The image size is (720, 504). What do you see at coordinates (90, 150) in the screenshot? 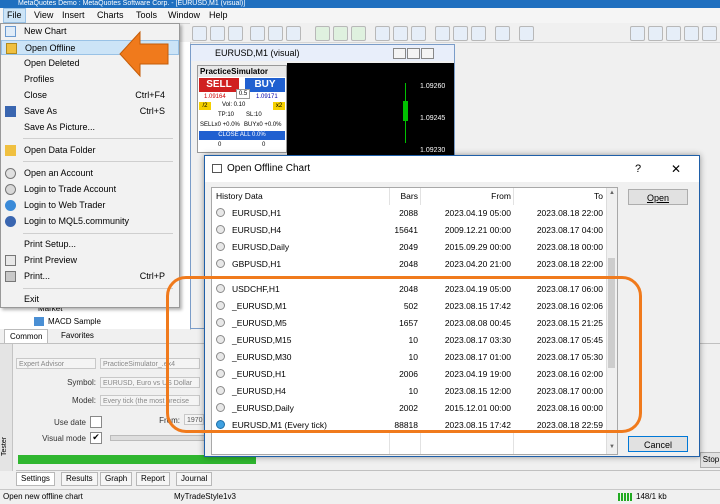
I see `menu-item-open-data-folder: Open Data Folder` at bounding box center [90, 150].